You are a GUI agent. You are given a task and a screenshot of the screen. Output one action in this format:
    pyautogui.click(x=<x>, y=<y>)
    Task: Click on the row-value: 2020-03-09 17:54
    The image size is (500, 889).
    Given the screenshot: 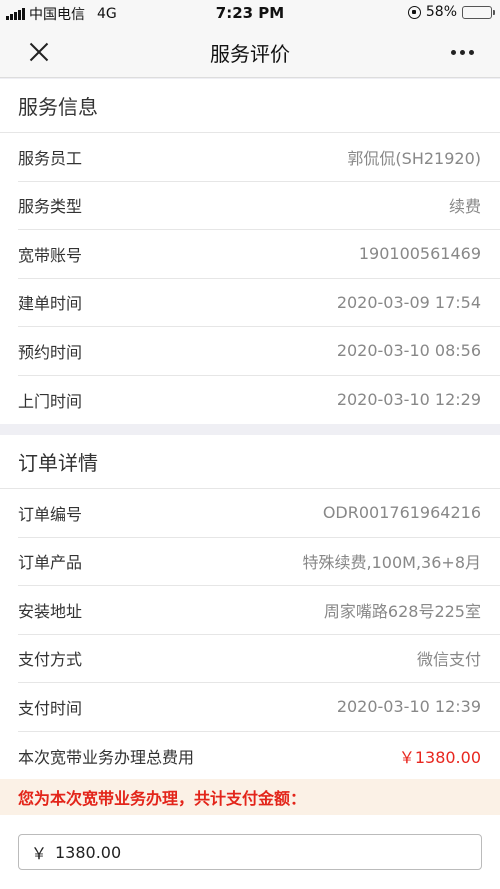 What is the action you would take?
    pyautogui.click(x=408, y=302)
    